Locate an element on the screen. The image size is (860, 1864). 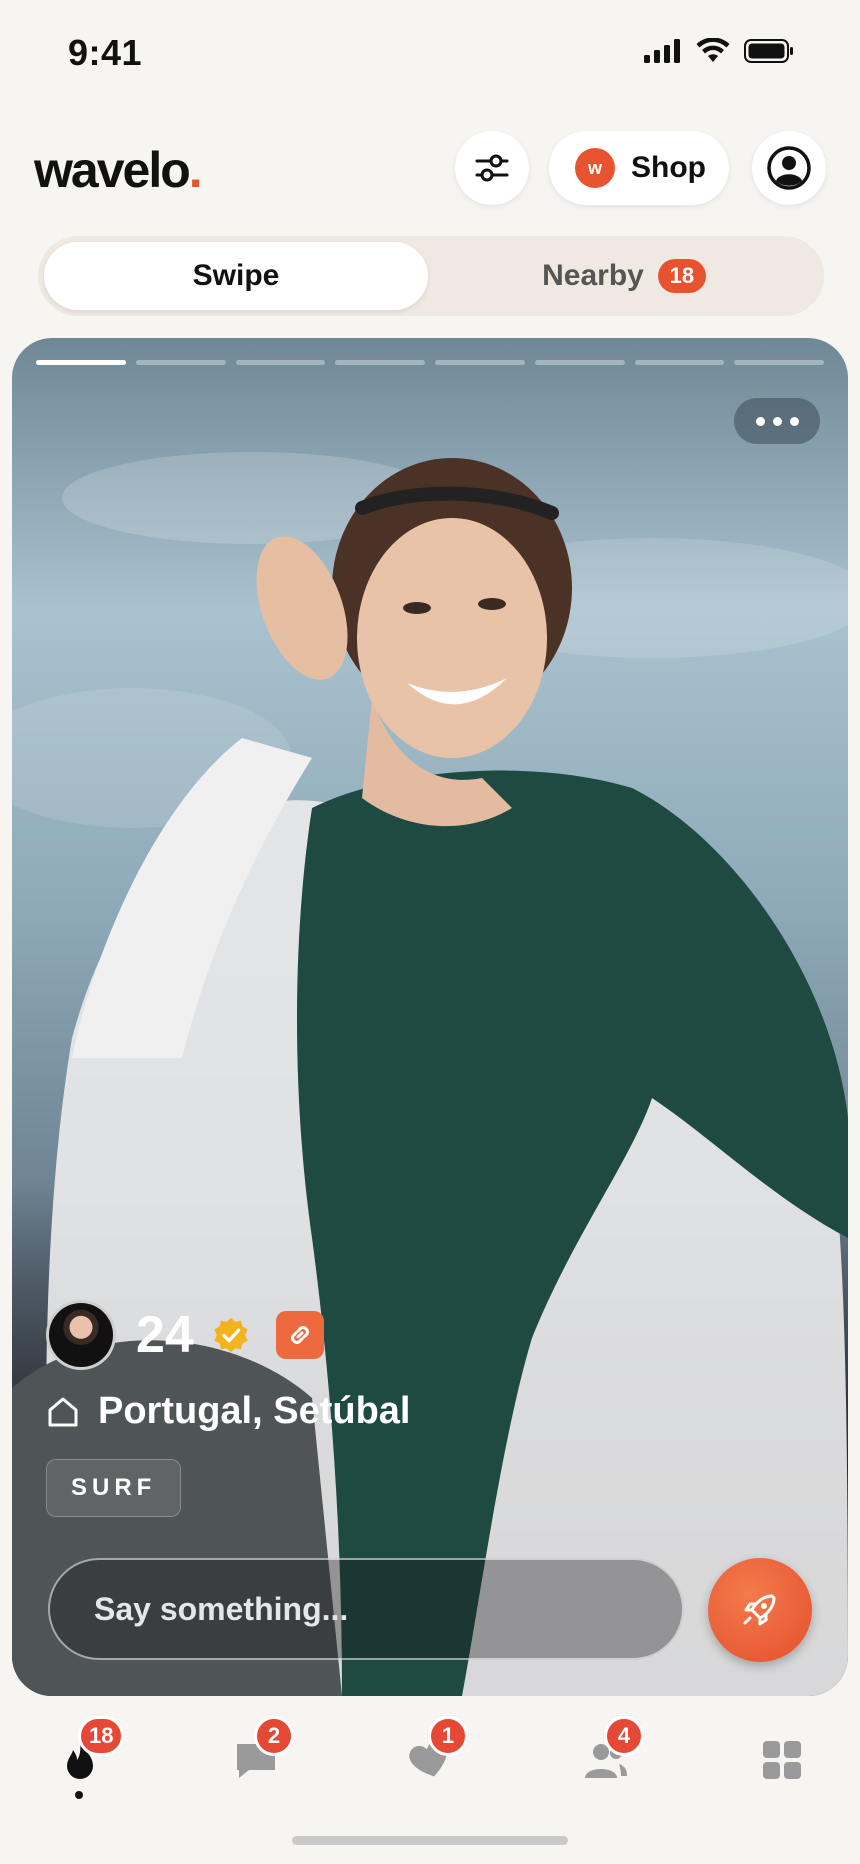
bottom-nav: 18 2 1 4 is located at coordinates (430, 1761).